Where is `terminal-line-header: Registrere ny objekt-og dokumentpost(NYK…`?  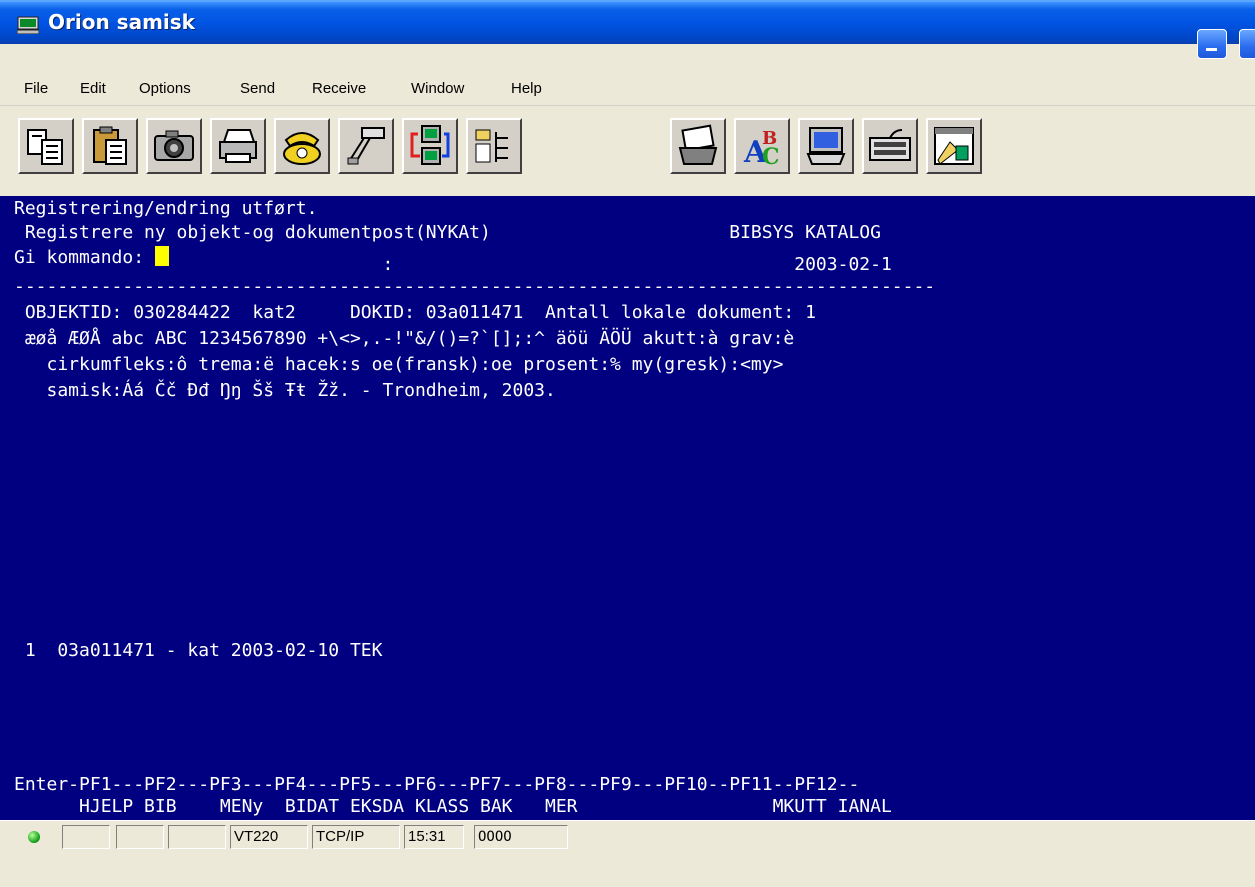 terminal-line-header: Registrere ny objekt-og dokumentpost(NYK… is located at coordinates (447, 232).